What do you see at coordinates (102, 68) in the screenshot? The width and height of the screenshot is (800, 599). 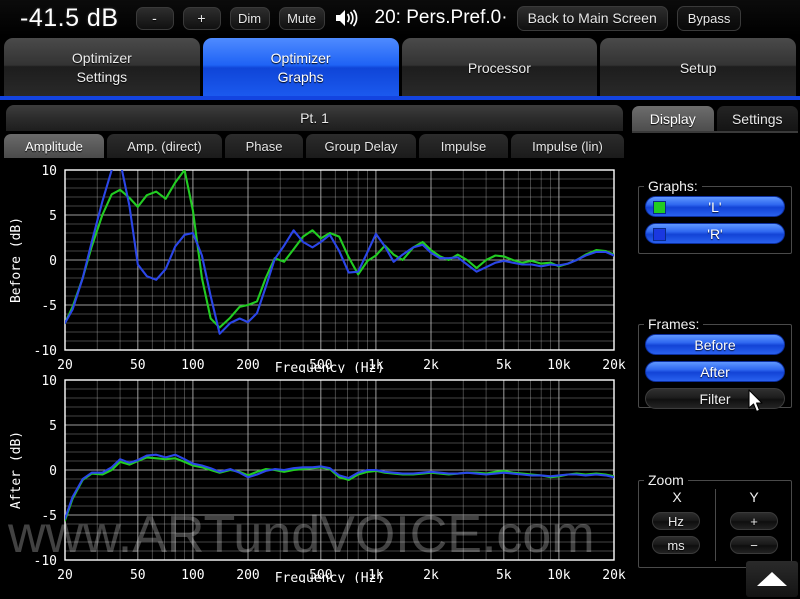 I see `tab-optimizer-settings: Optimizer Settings` at bounding box center [102, 68].